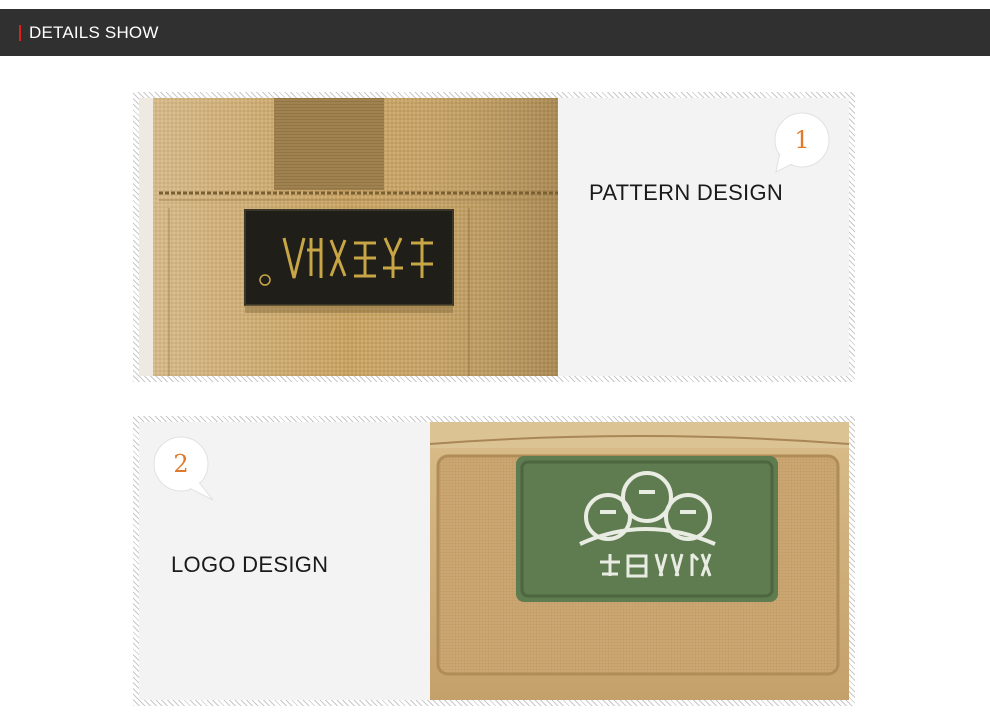  I want to click on detail-text-area-1: 1 PATTERN DESIGN, so click(703, 237).